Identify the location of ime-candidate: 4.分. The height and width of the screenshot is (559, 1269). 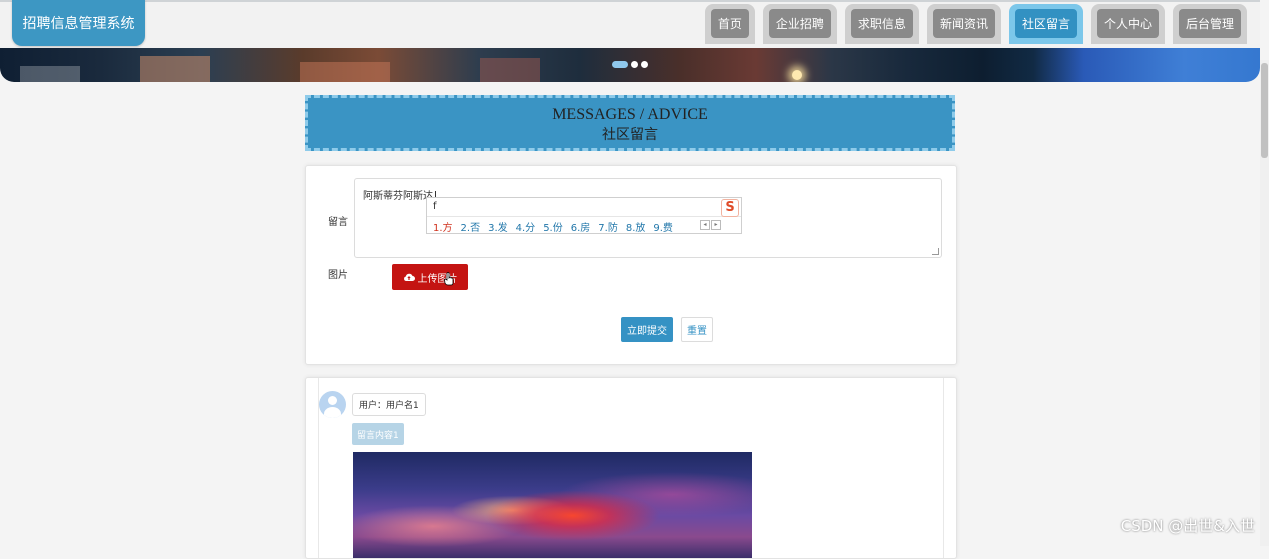
(526, 226).